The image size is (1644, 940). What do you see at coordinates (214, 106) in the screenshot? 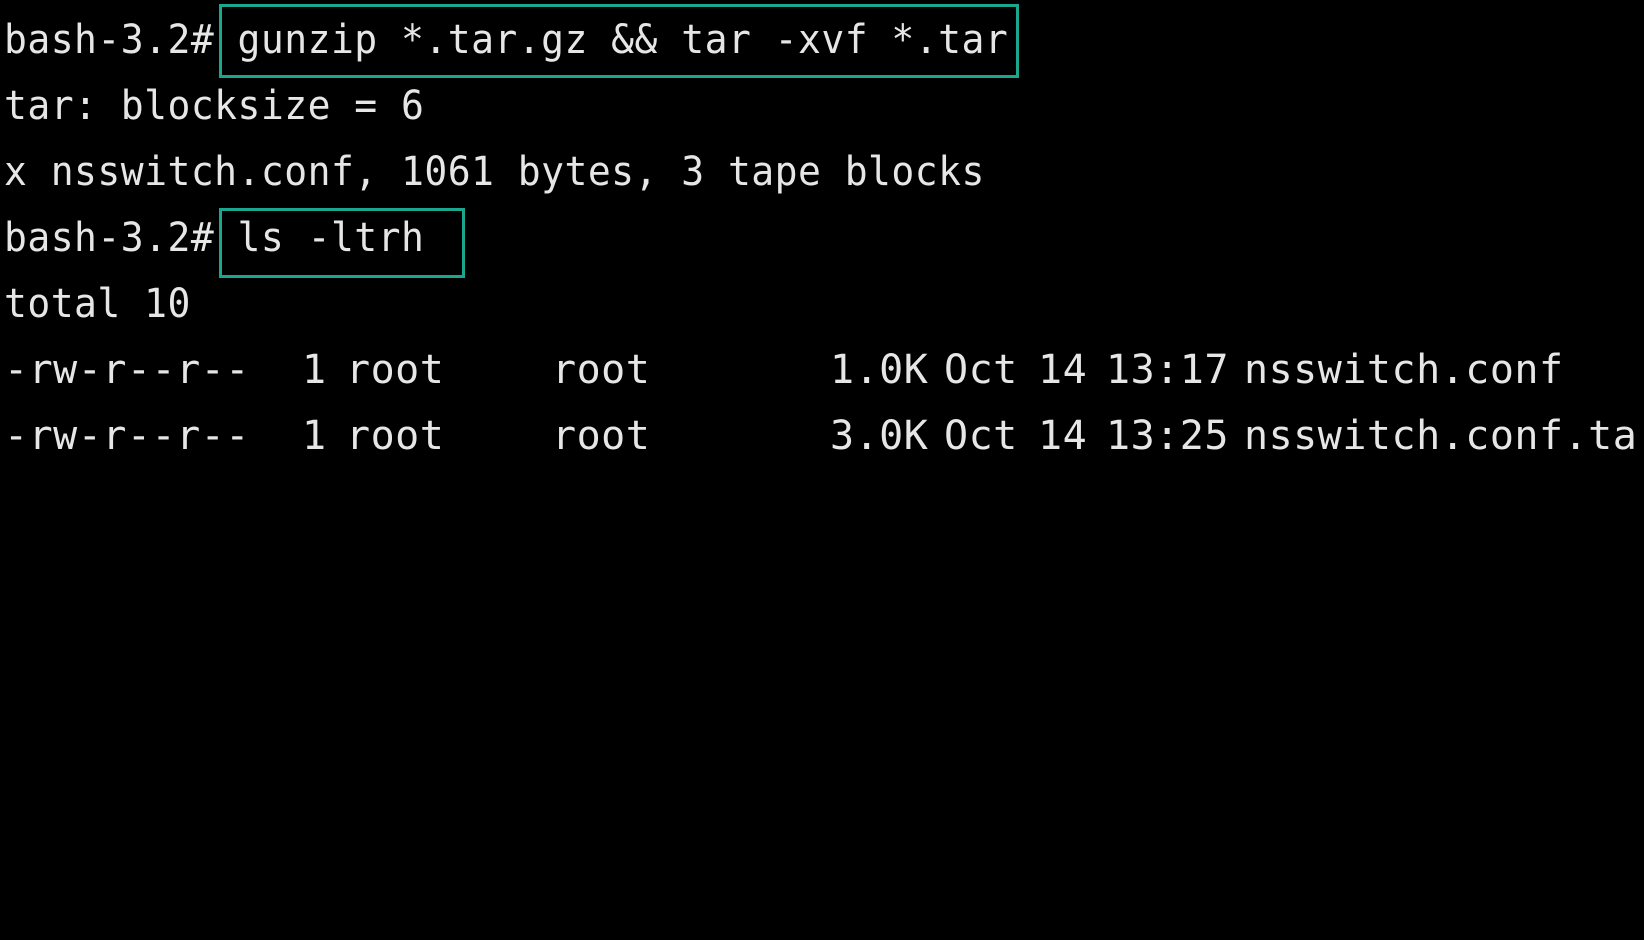
I see `output-line: tar: blocksize = 6` at bounding box center [214, 106].